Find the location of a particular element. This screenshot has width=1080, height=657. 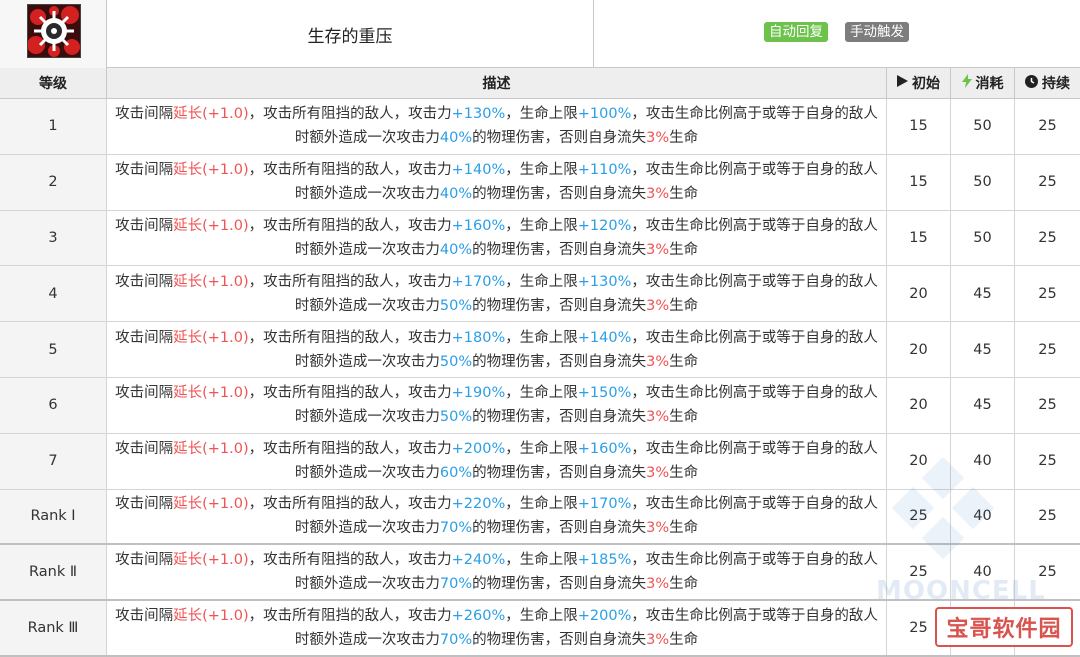

header-cost: 消耗 is located at coordinates (983, 83).